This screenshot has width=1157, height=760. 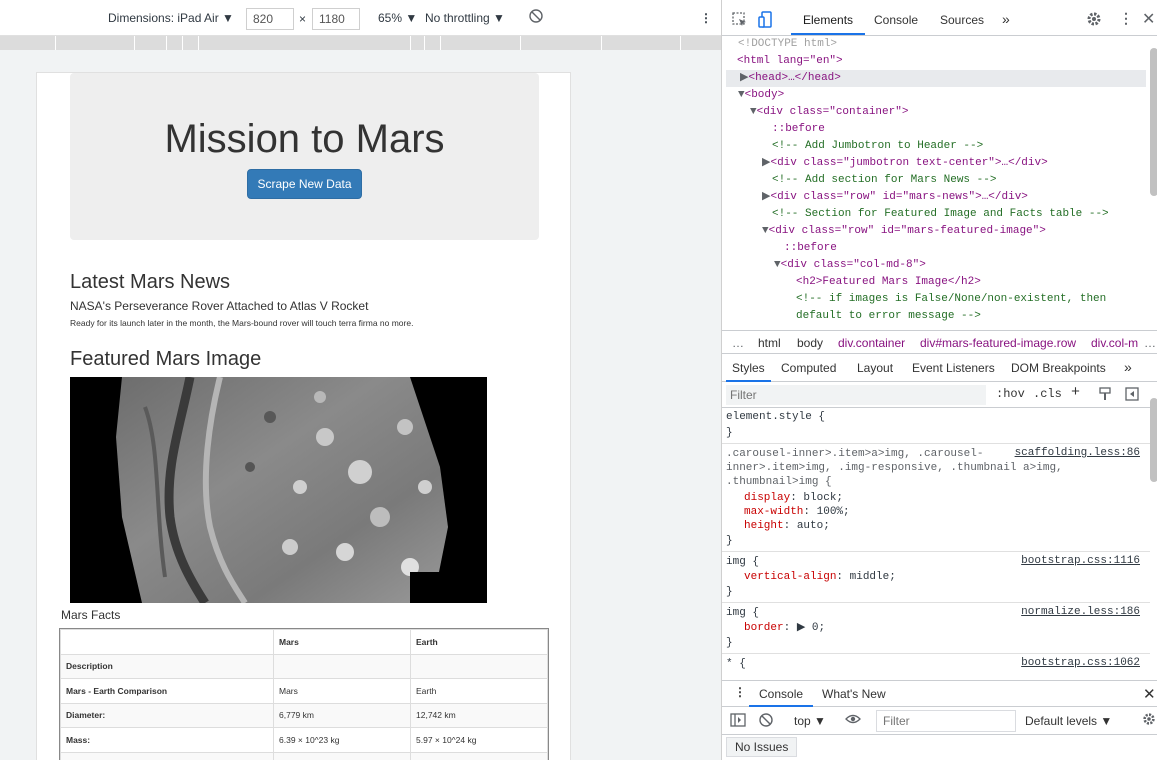 I want to click on rotate-icon, so click(x=536, y=17).